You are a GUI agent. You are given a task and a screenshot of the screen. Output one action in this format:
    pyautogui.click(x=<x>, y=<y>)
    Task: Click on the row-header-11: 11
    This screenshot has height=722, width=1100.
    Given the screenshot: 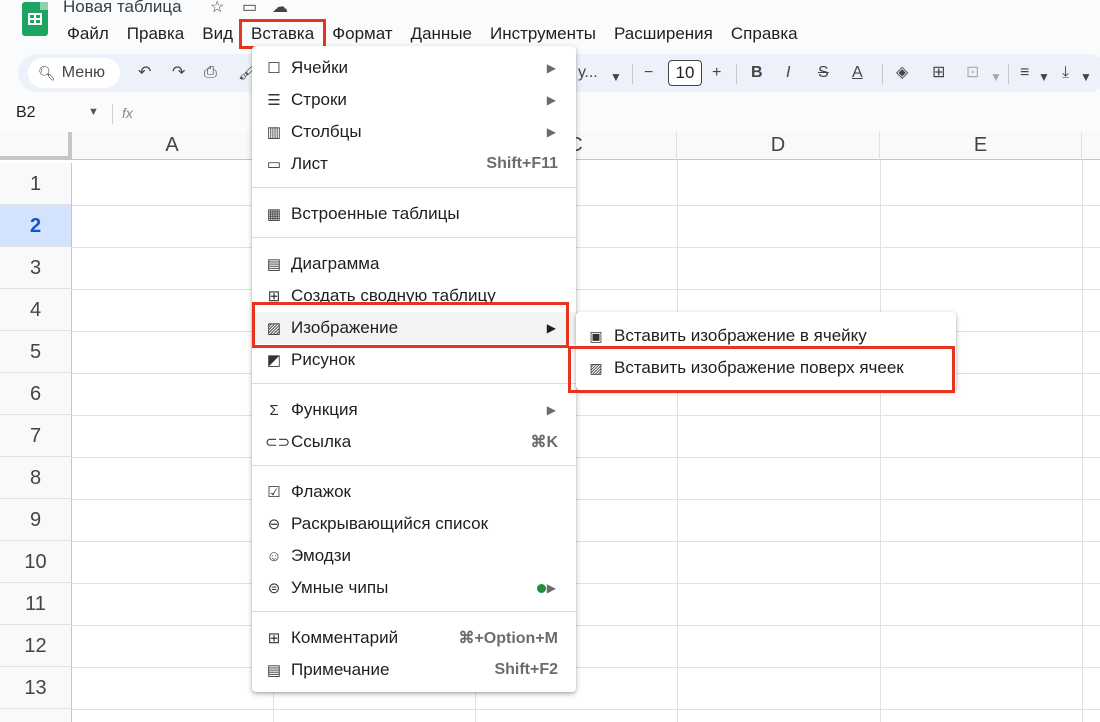 What is the action you would take?
    pyautogui.click(x=36, y=604)
    